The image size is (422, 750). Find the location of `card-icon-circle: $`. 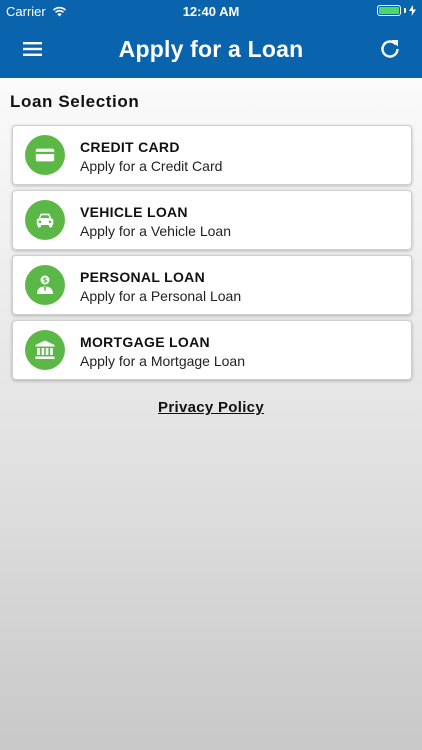

card-icon-circle: $ is located at coordinates (45, 285).